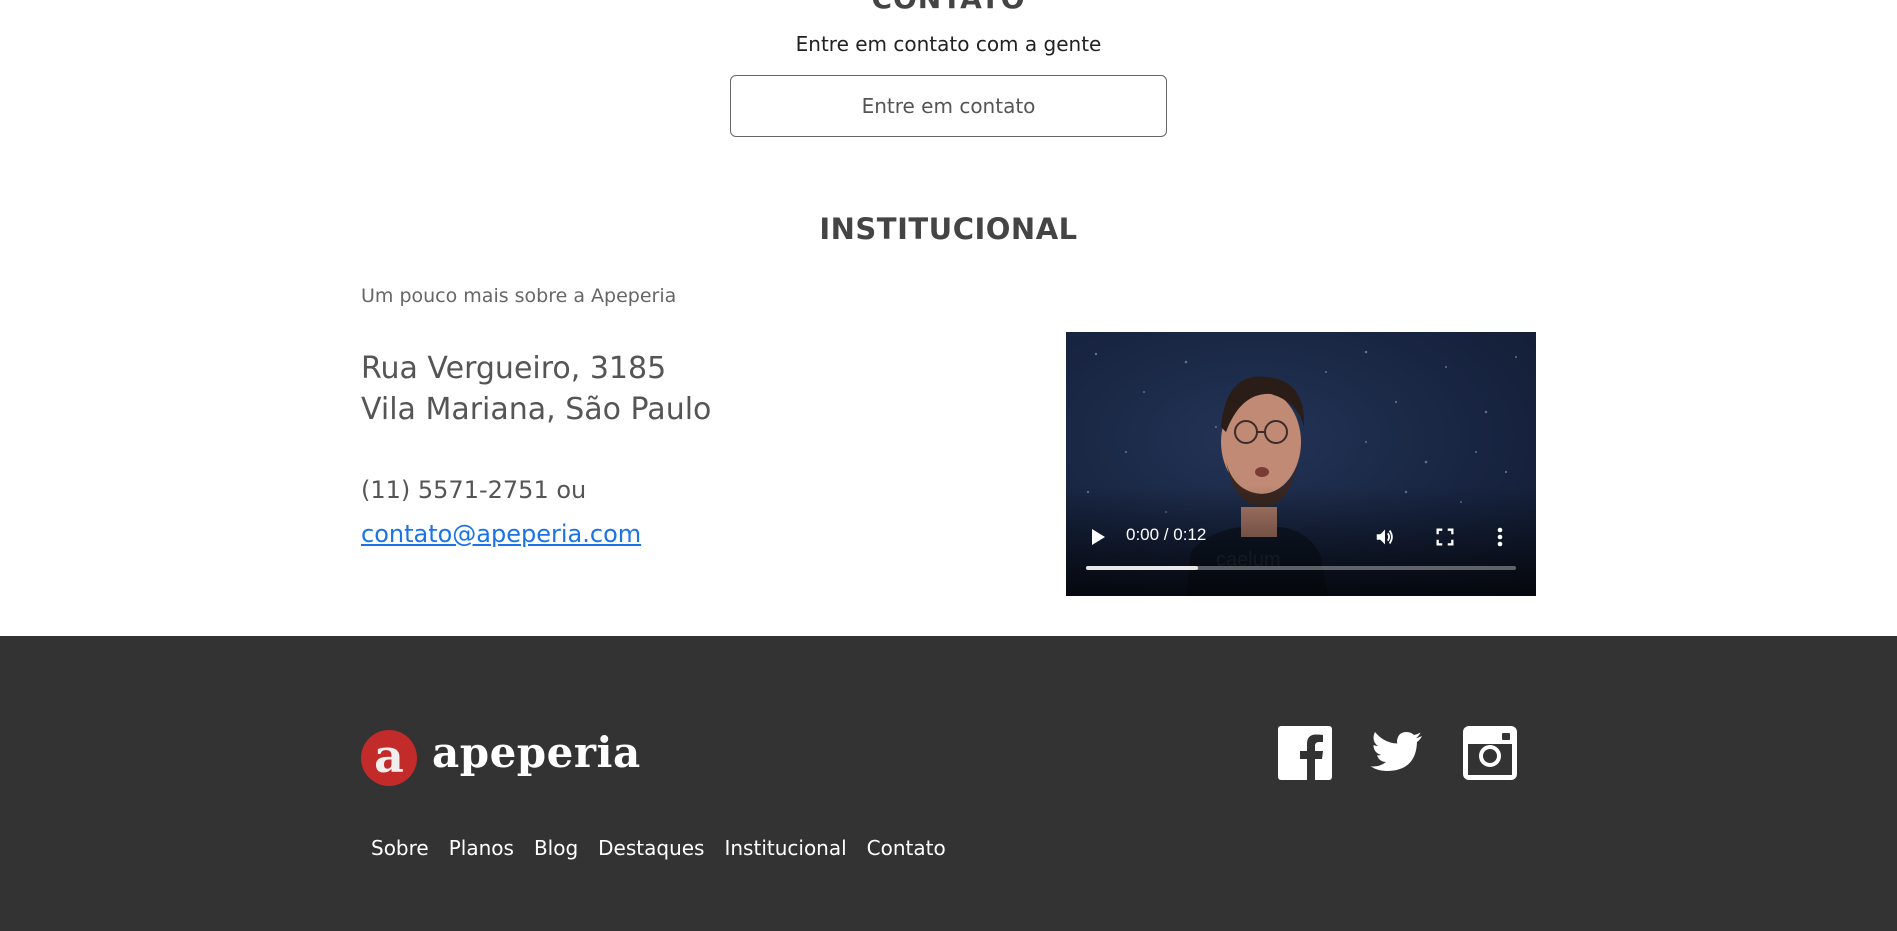  What do you see at coordinates (519, 296) in the screenshot?
I see `institucional-lead: Um pouco mais sobre a Apeperia` at bounding box center [519, 296].